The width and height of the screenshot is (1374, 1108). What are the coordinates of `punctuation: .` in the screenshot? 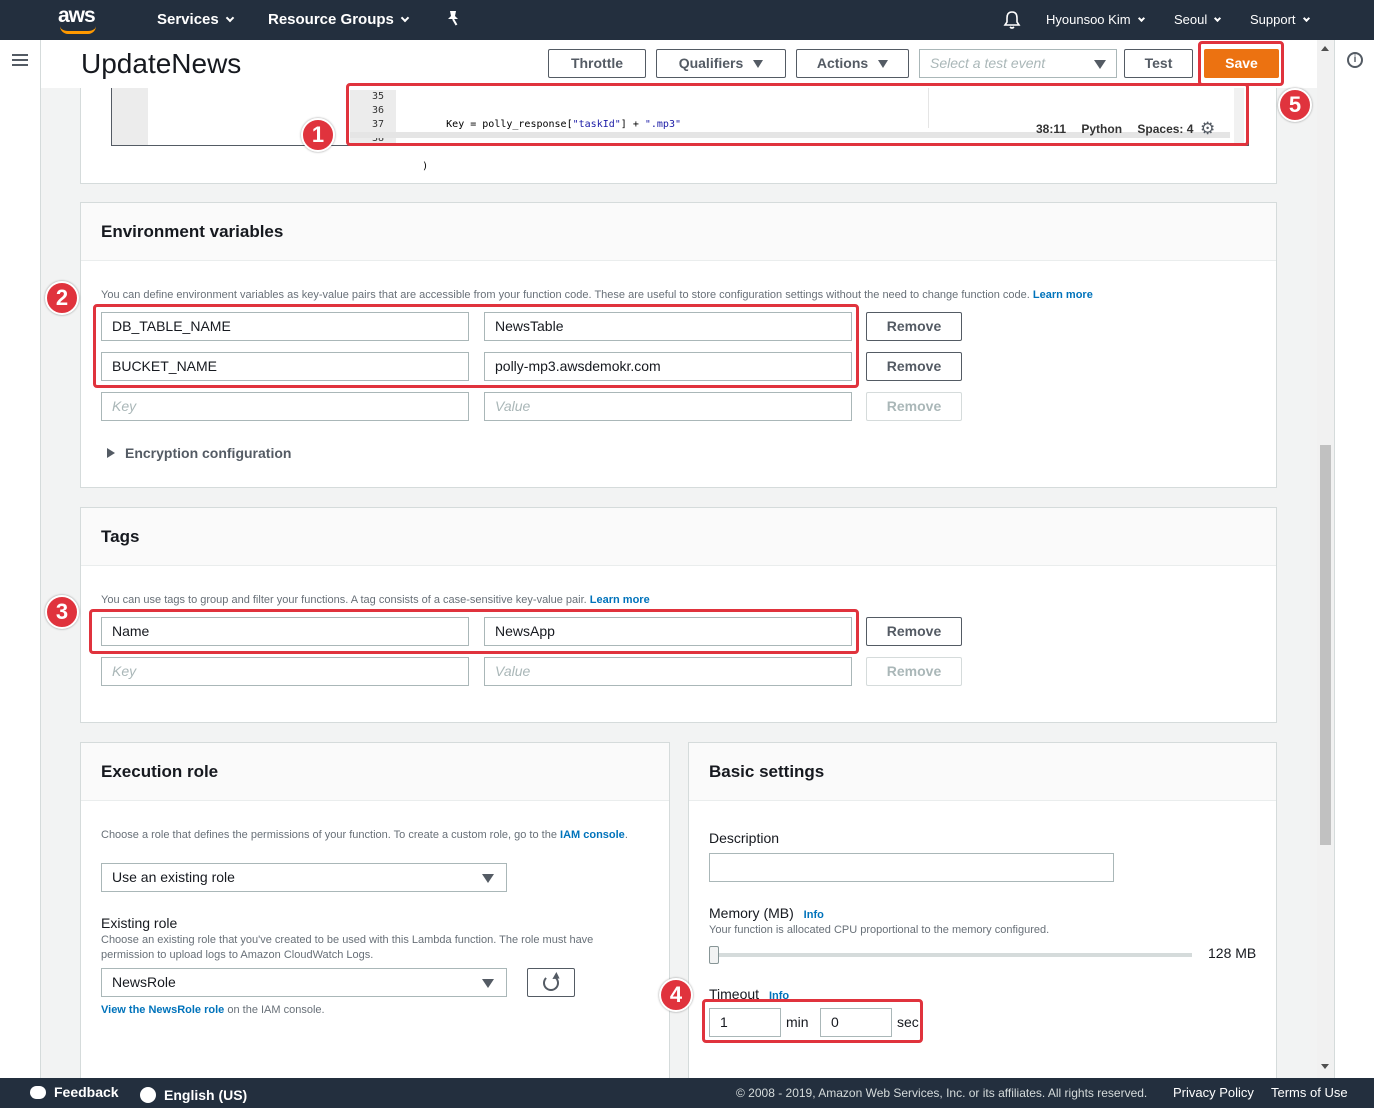 It's located at (626, 835).